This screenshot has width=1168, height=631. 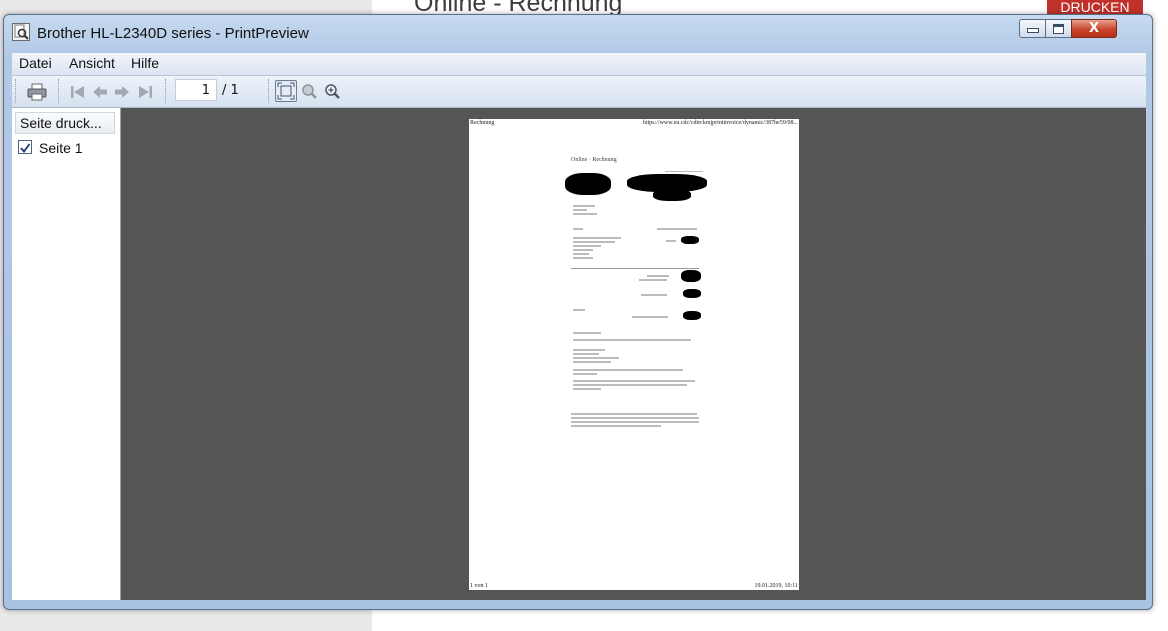 I want to click on zoom-fit-button, so click(x=286, y=91).